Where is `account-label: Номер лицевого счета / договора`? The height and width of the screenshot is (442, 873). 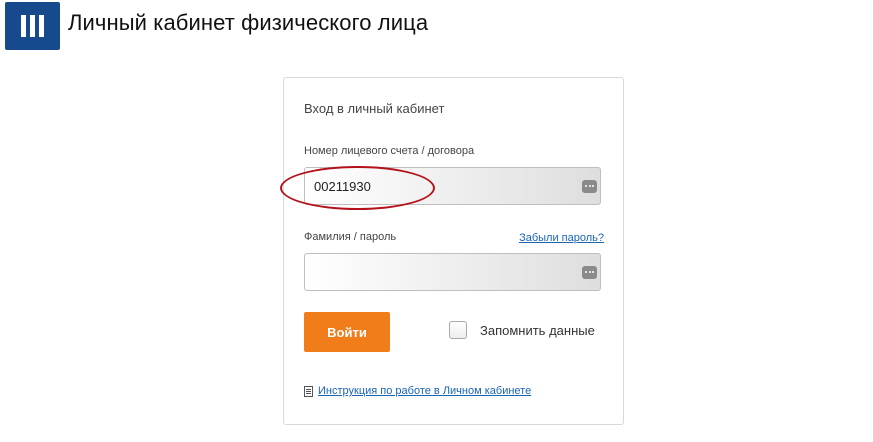
account-label: Номер лицевого счета / договора is located at coordinates (389, 151).